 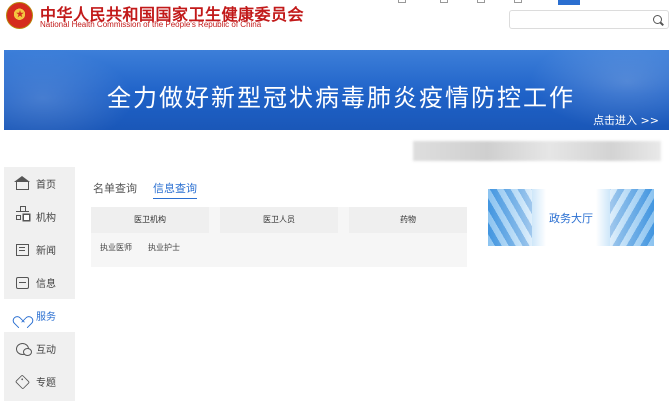 What do you see at coordinates (569, 2) in the screenshot?
I see `language-badge` at bounding box center [569, 2].